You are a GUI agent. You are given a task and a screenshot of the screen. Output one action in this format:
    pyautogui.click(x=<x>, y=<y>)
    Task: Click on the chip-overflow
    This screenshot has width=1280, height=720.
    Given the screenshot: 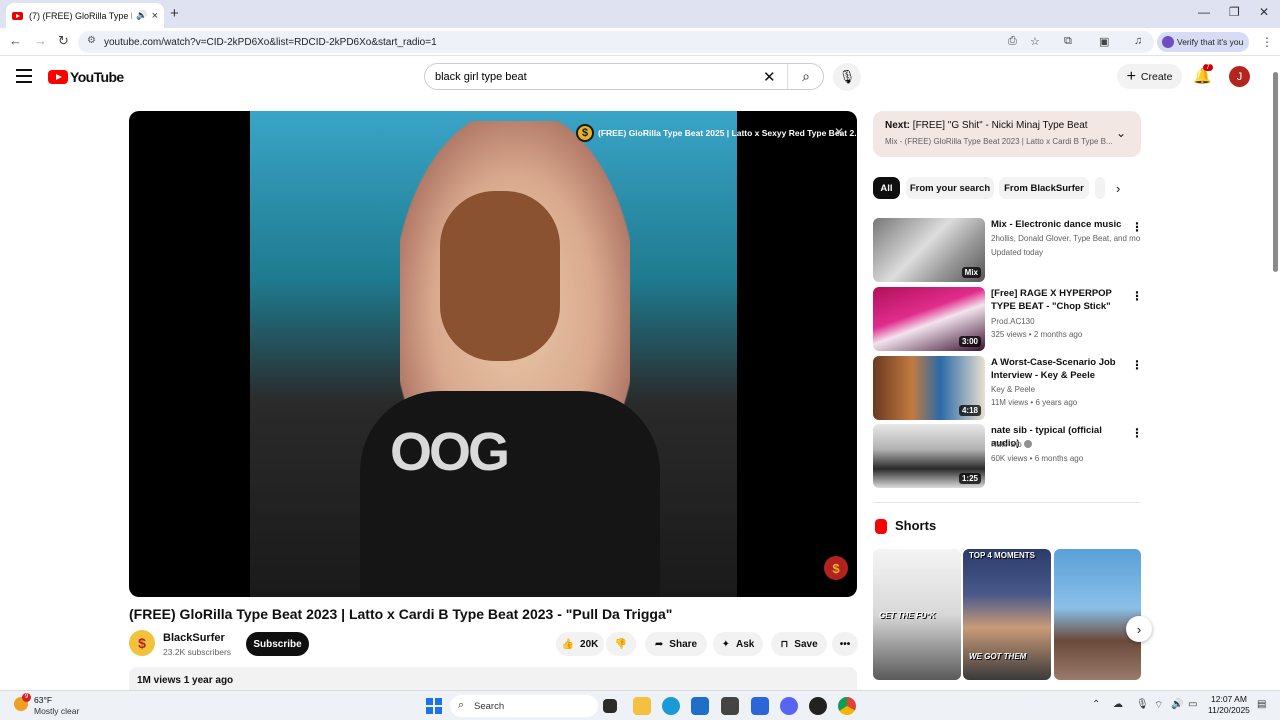 What is the action you would take?
    pyautogui.click(x=1100, y=188)
    